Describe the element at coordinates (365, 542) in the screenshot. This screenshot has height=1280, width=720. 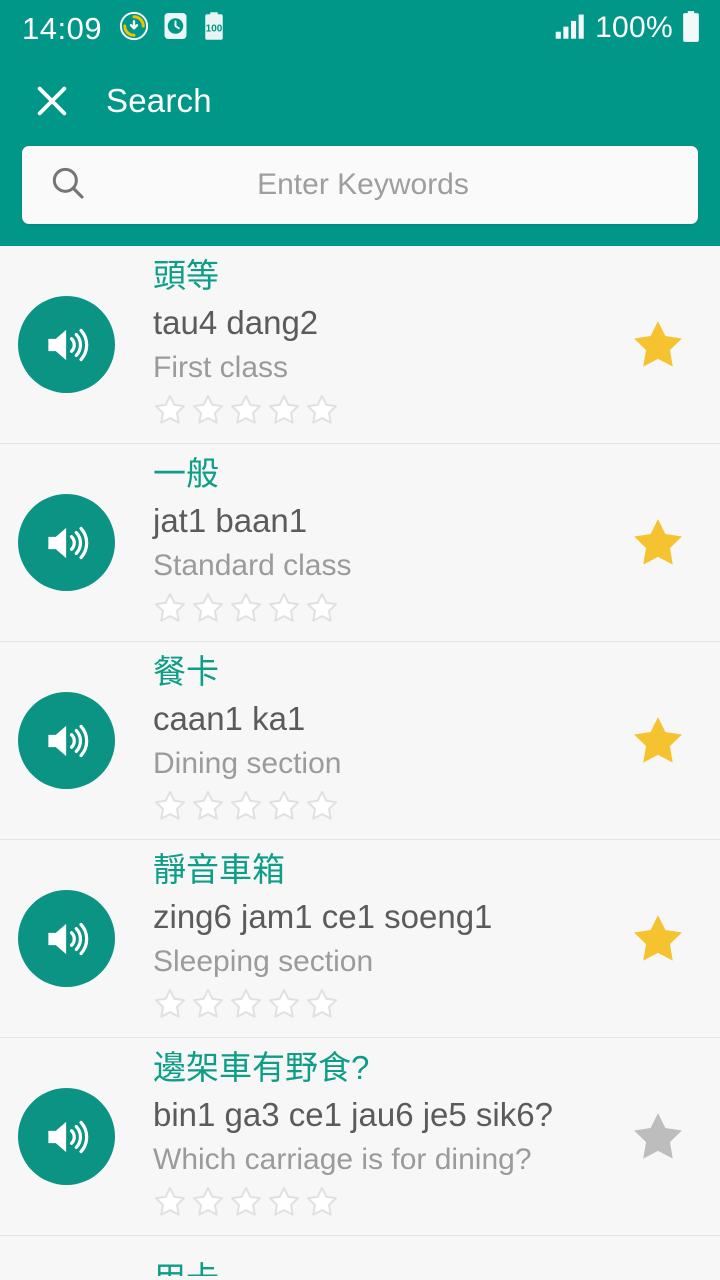
I see `list-item-text: 一般 jat1 baan1 Standard class` at that location.